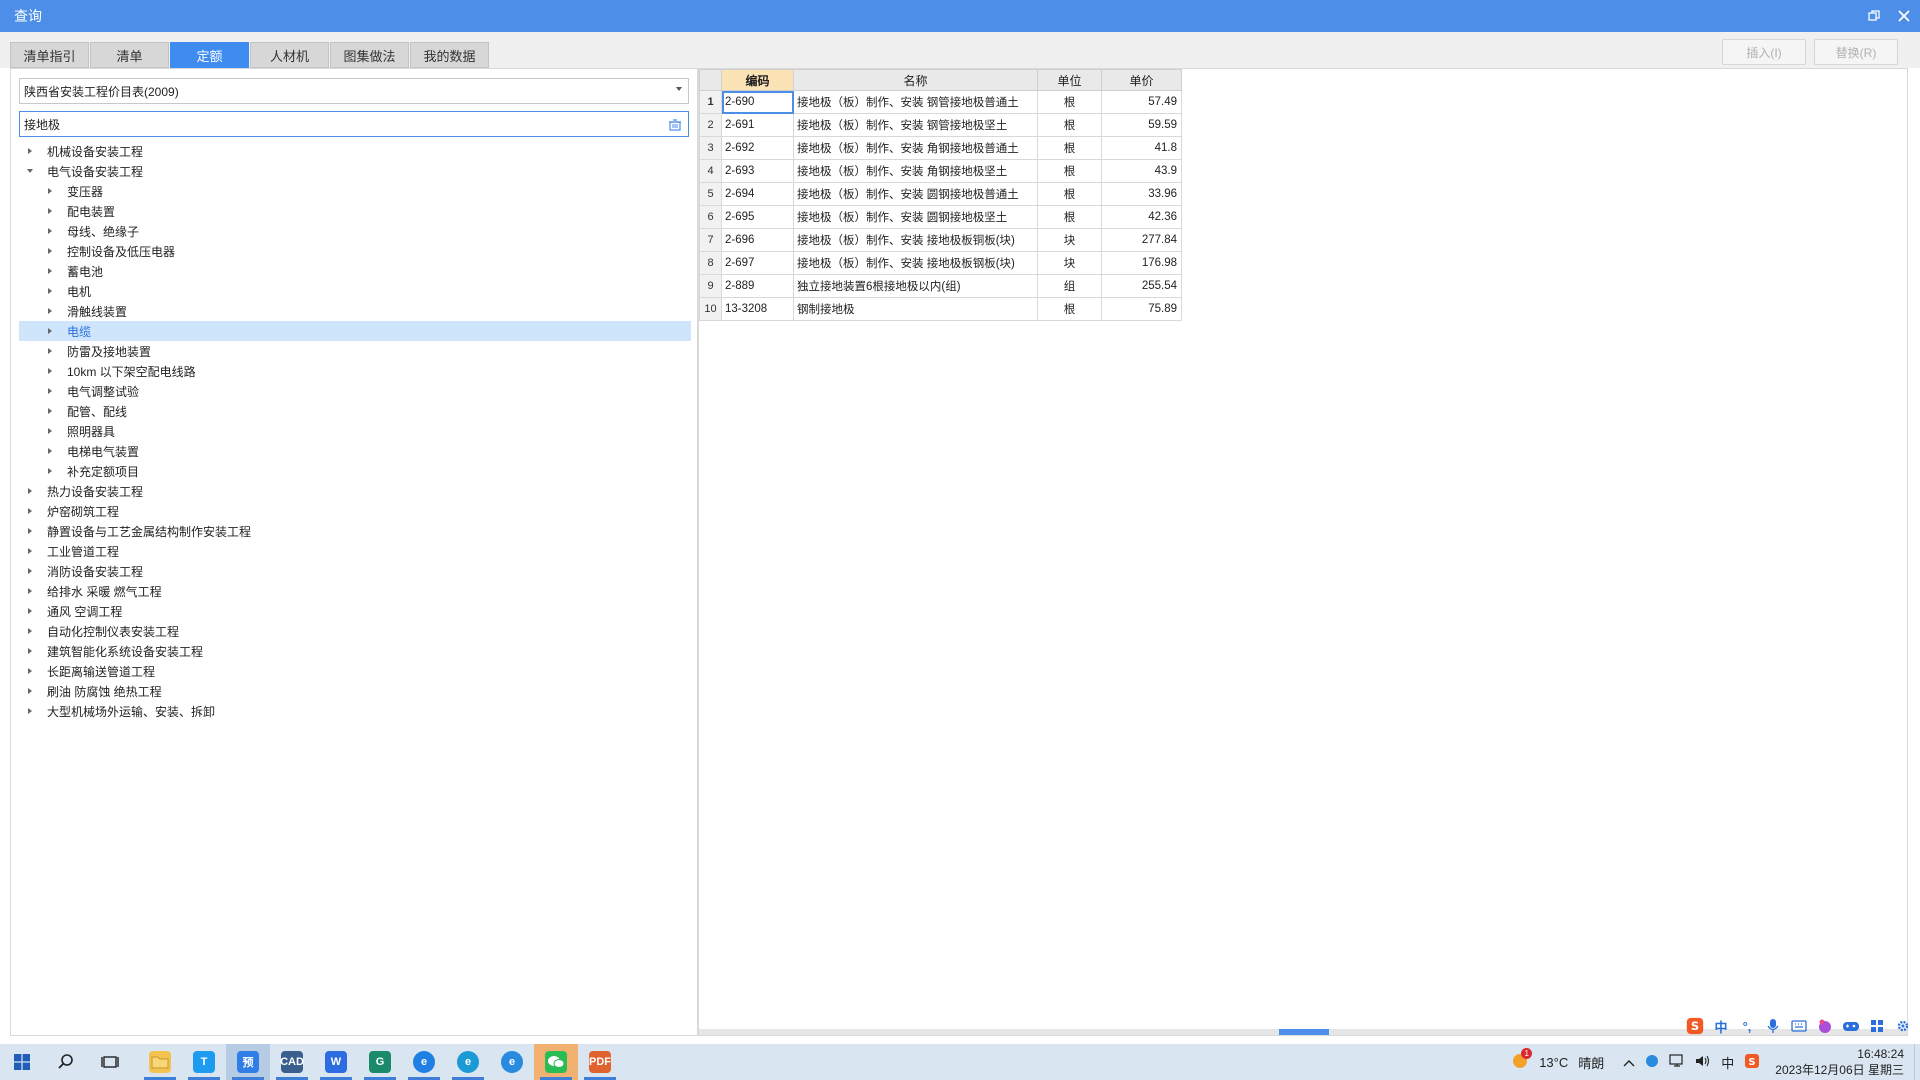 The height and width of the screenshot is (1080, 1920). Describe the element at coordinates (757, 240) in the screenshot. I see `cell-code: 2-696` at that location.